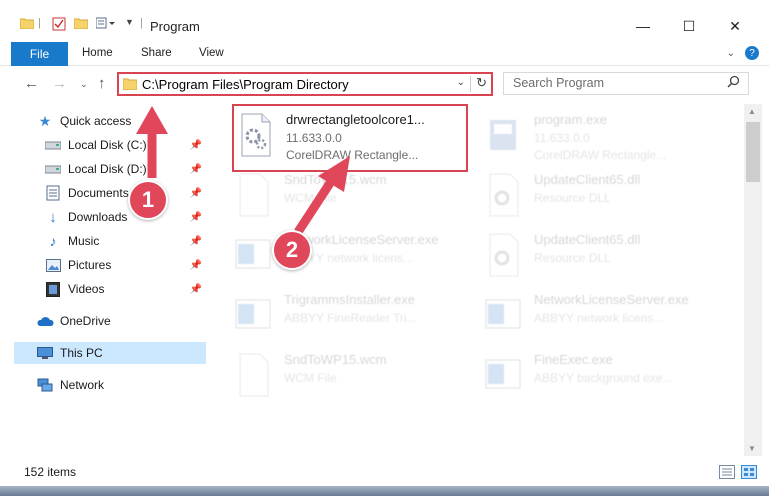 Image resolution: width=769 pixels, height=496 pixels. I want to click on arrow-1-head, so click(152, 120).